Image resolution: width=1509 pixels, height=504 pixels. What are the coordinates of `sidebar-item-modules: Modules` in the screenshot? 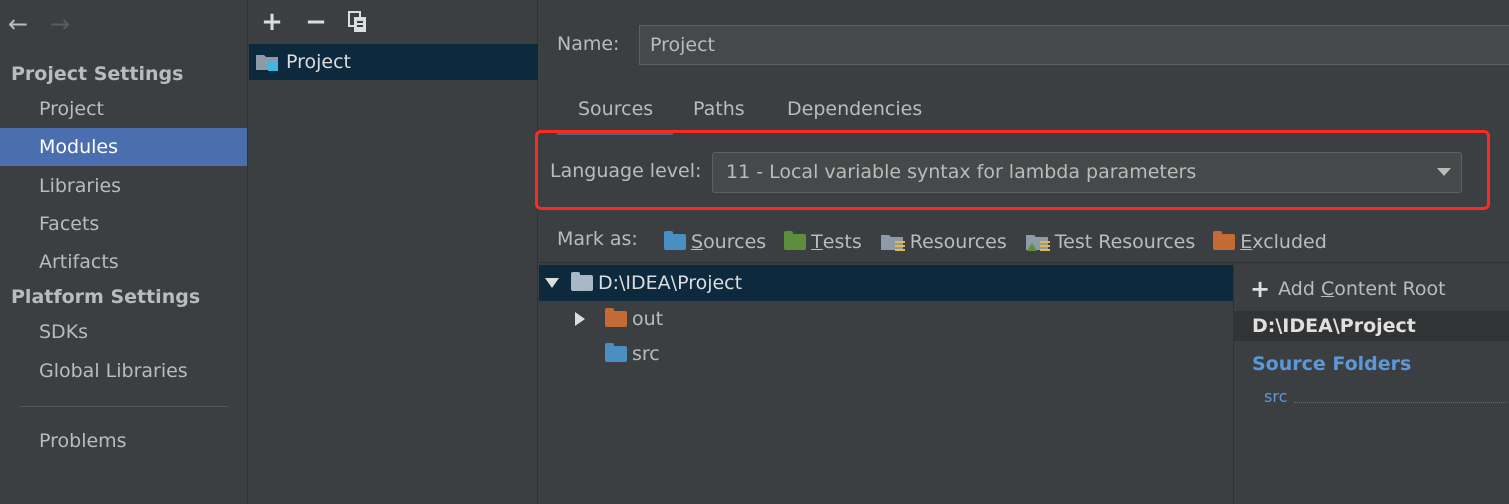 It's located at (123, 147).